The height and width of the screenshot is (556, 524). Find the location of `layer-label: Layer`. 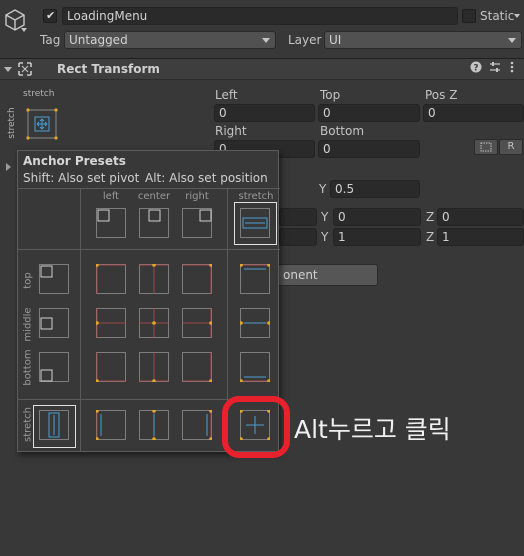

layer-label: Layer is located at coordinates (305, 40).